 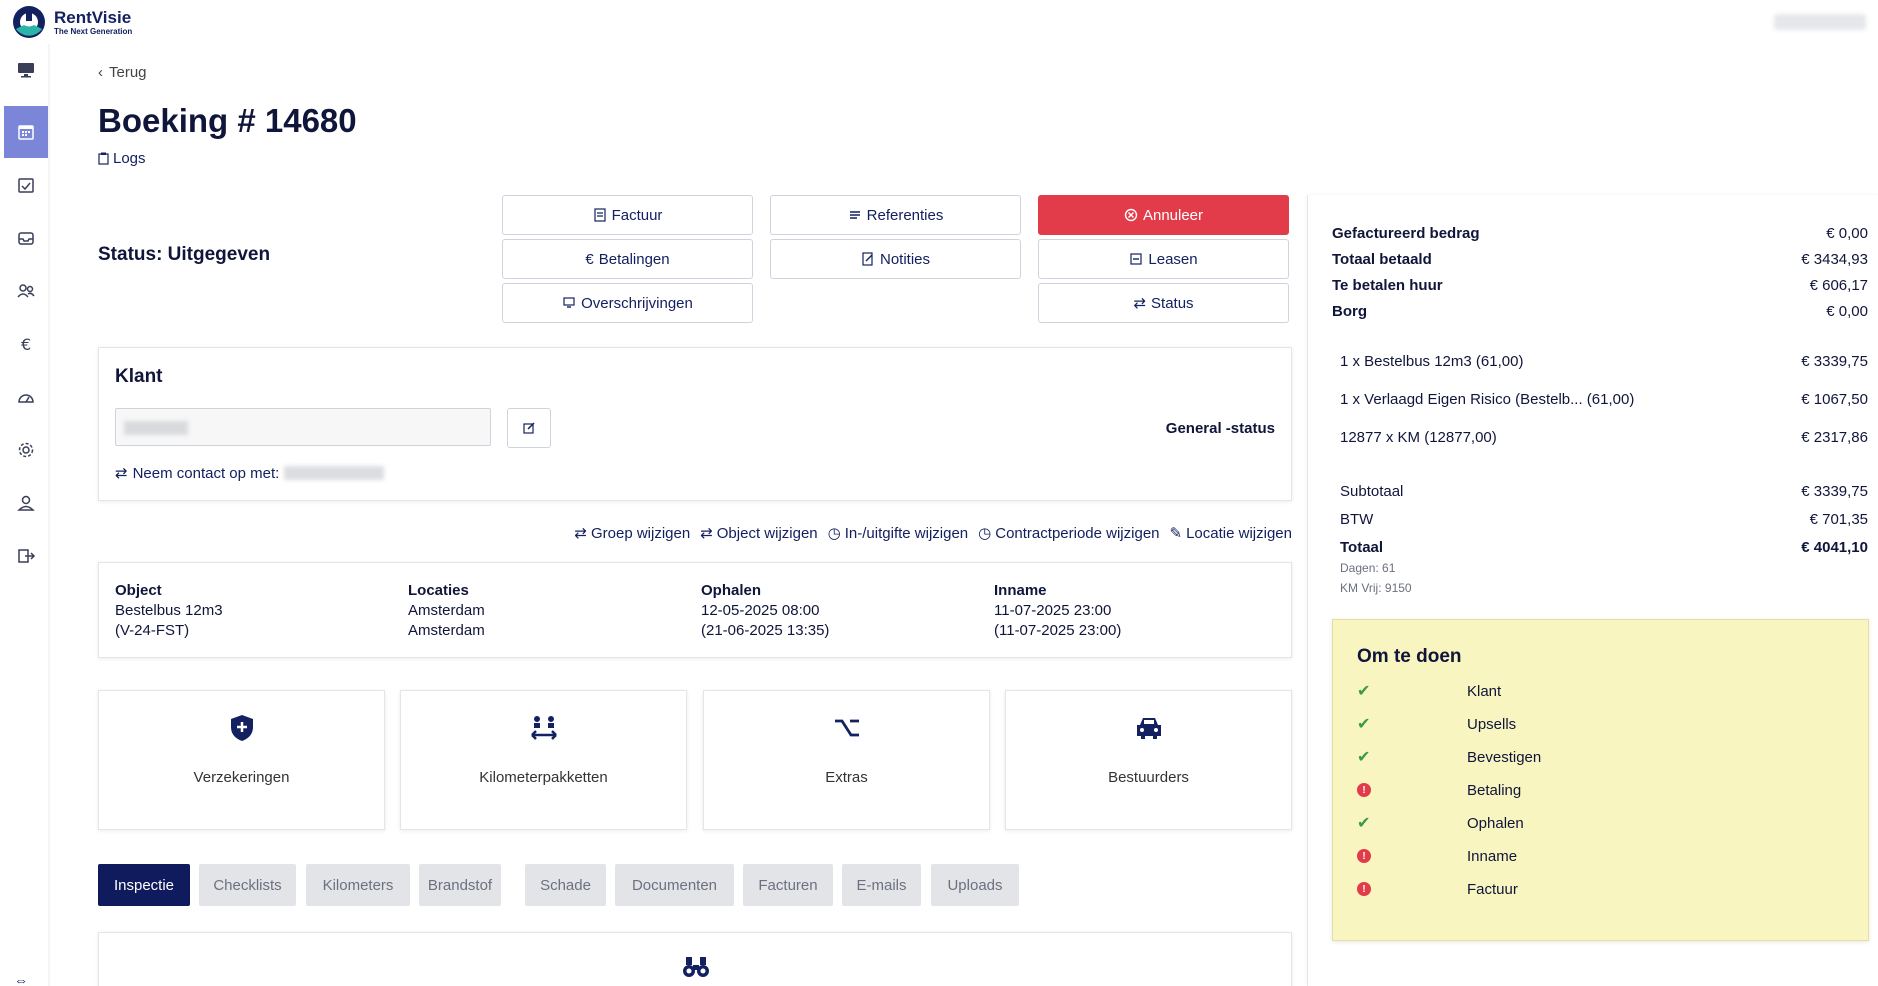 I want to click on logout-icon, so click(x=27, y=556).